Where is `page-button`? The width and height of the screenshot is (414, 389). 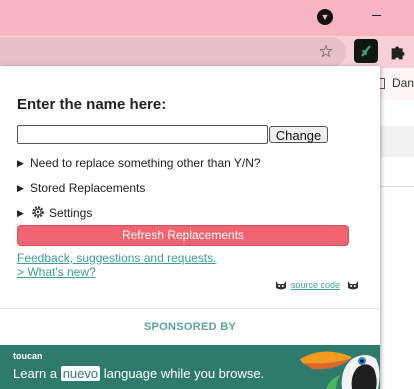
page-button is located at coordinates (397, 141).